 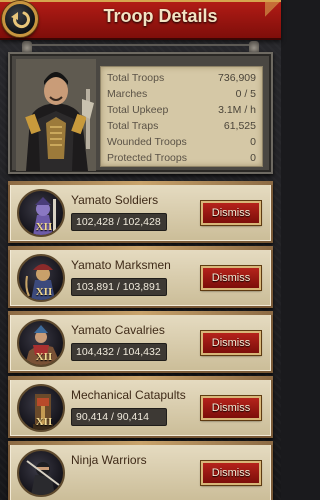 What do you see at coordinates (237, 110) in the screenshot?
I see `stat-value: 3.1M / h` at bounding box center [237, 110].